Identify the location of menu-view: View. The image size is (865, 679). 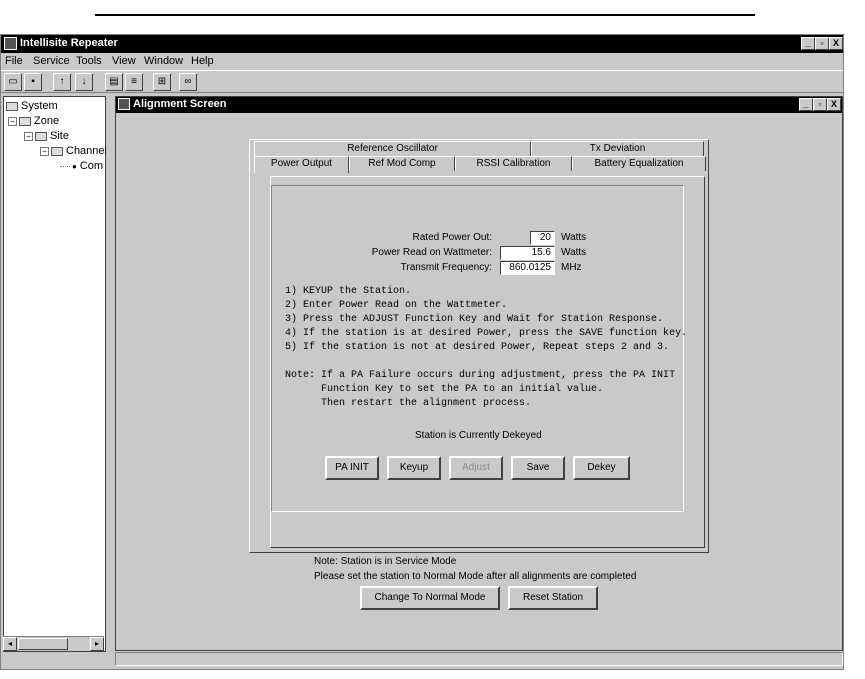
(124, 61).